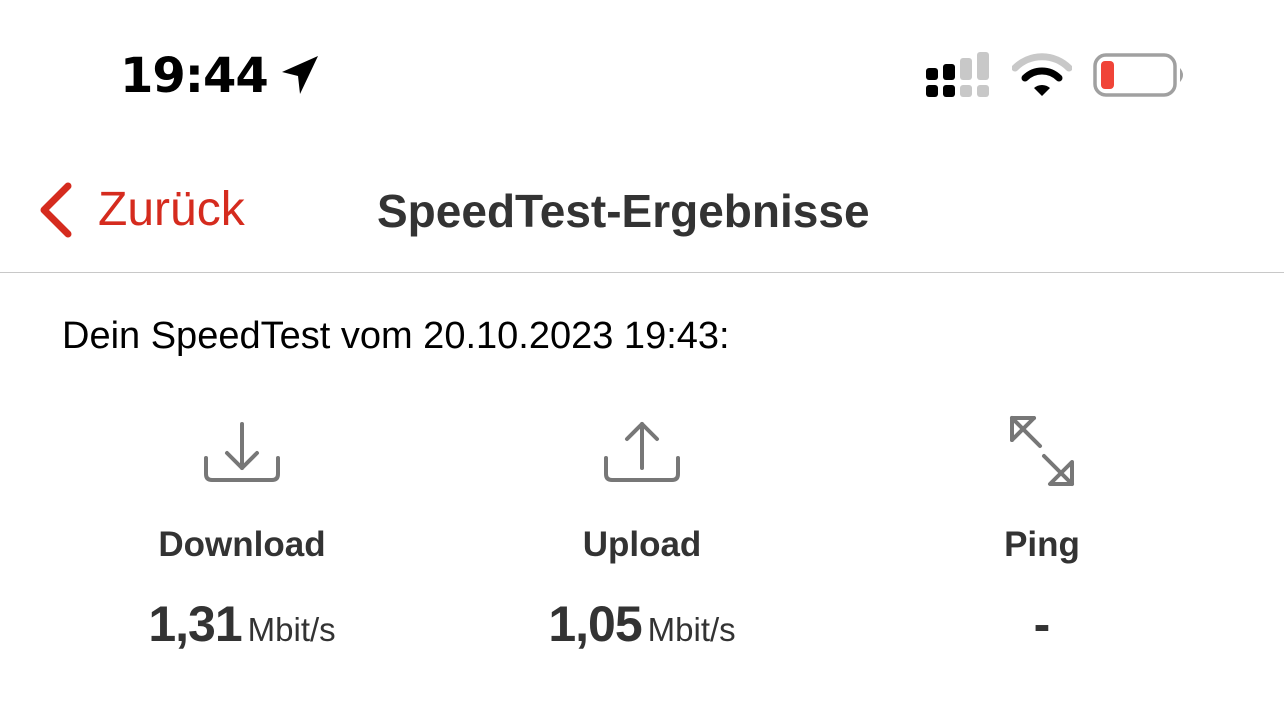  Describe the element at coordinates (195, 624) in the screenshot. I see `download-number: 1,31` at that location.